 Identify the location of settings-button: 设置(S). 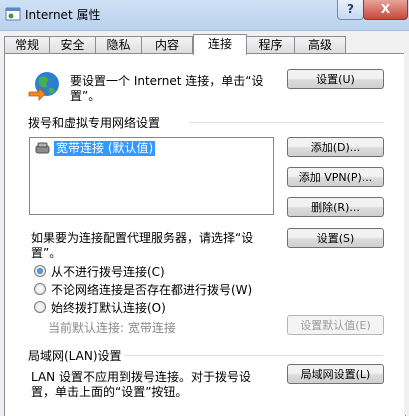
(335, 238).